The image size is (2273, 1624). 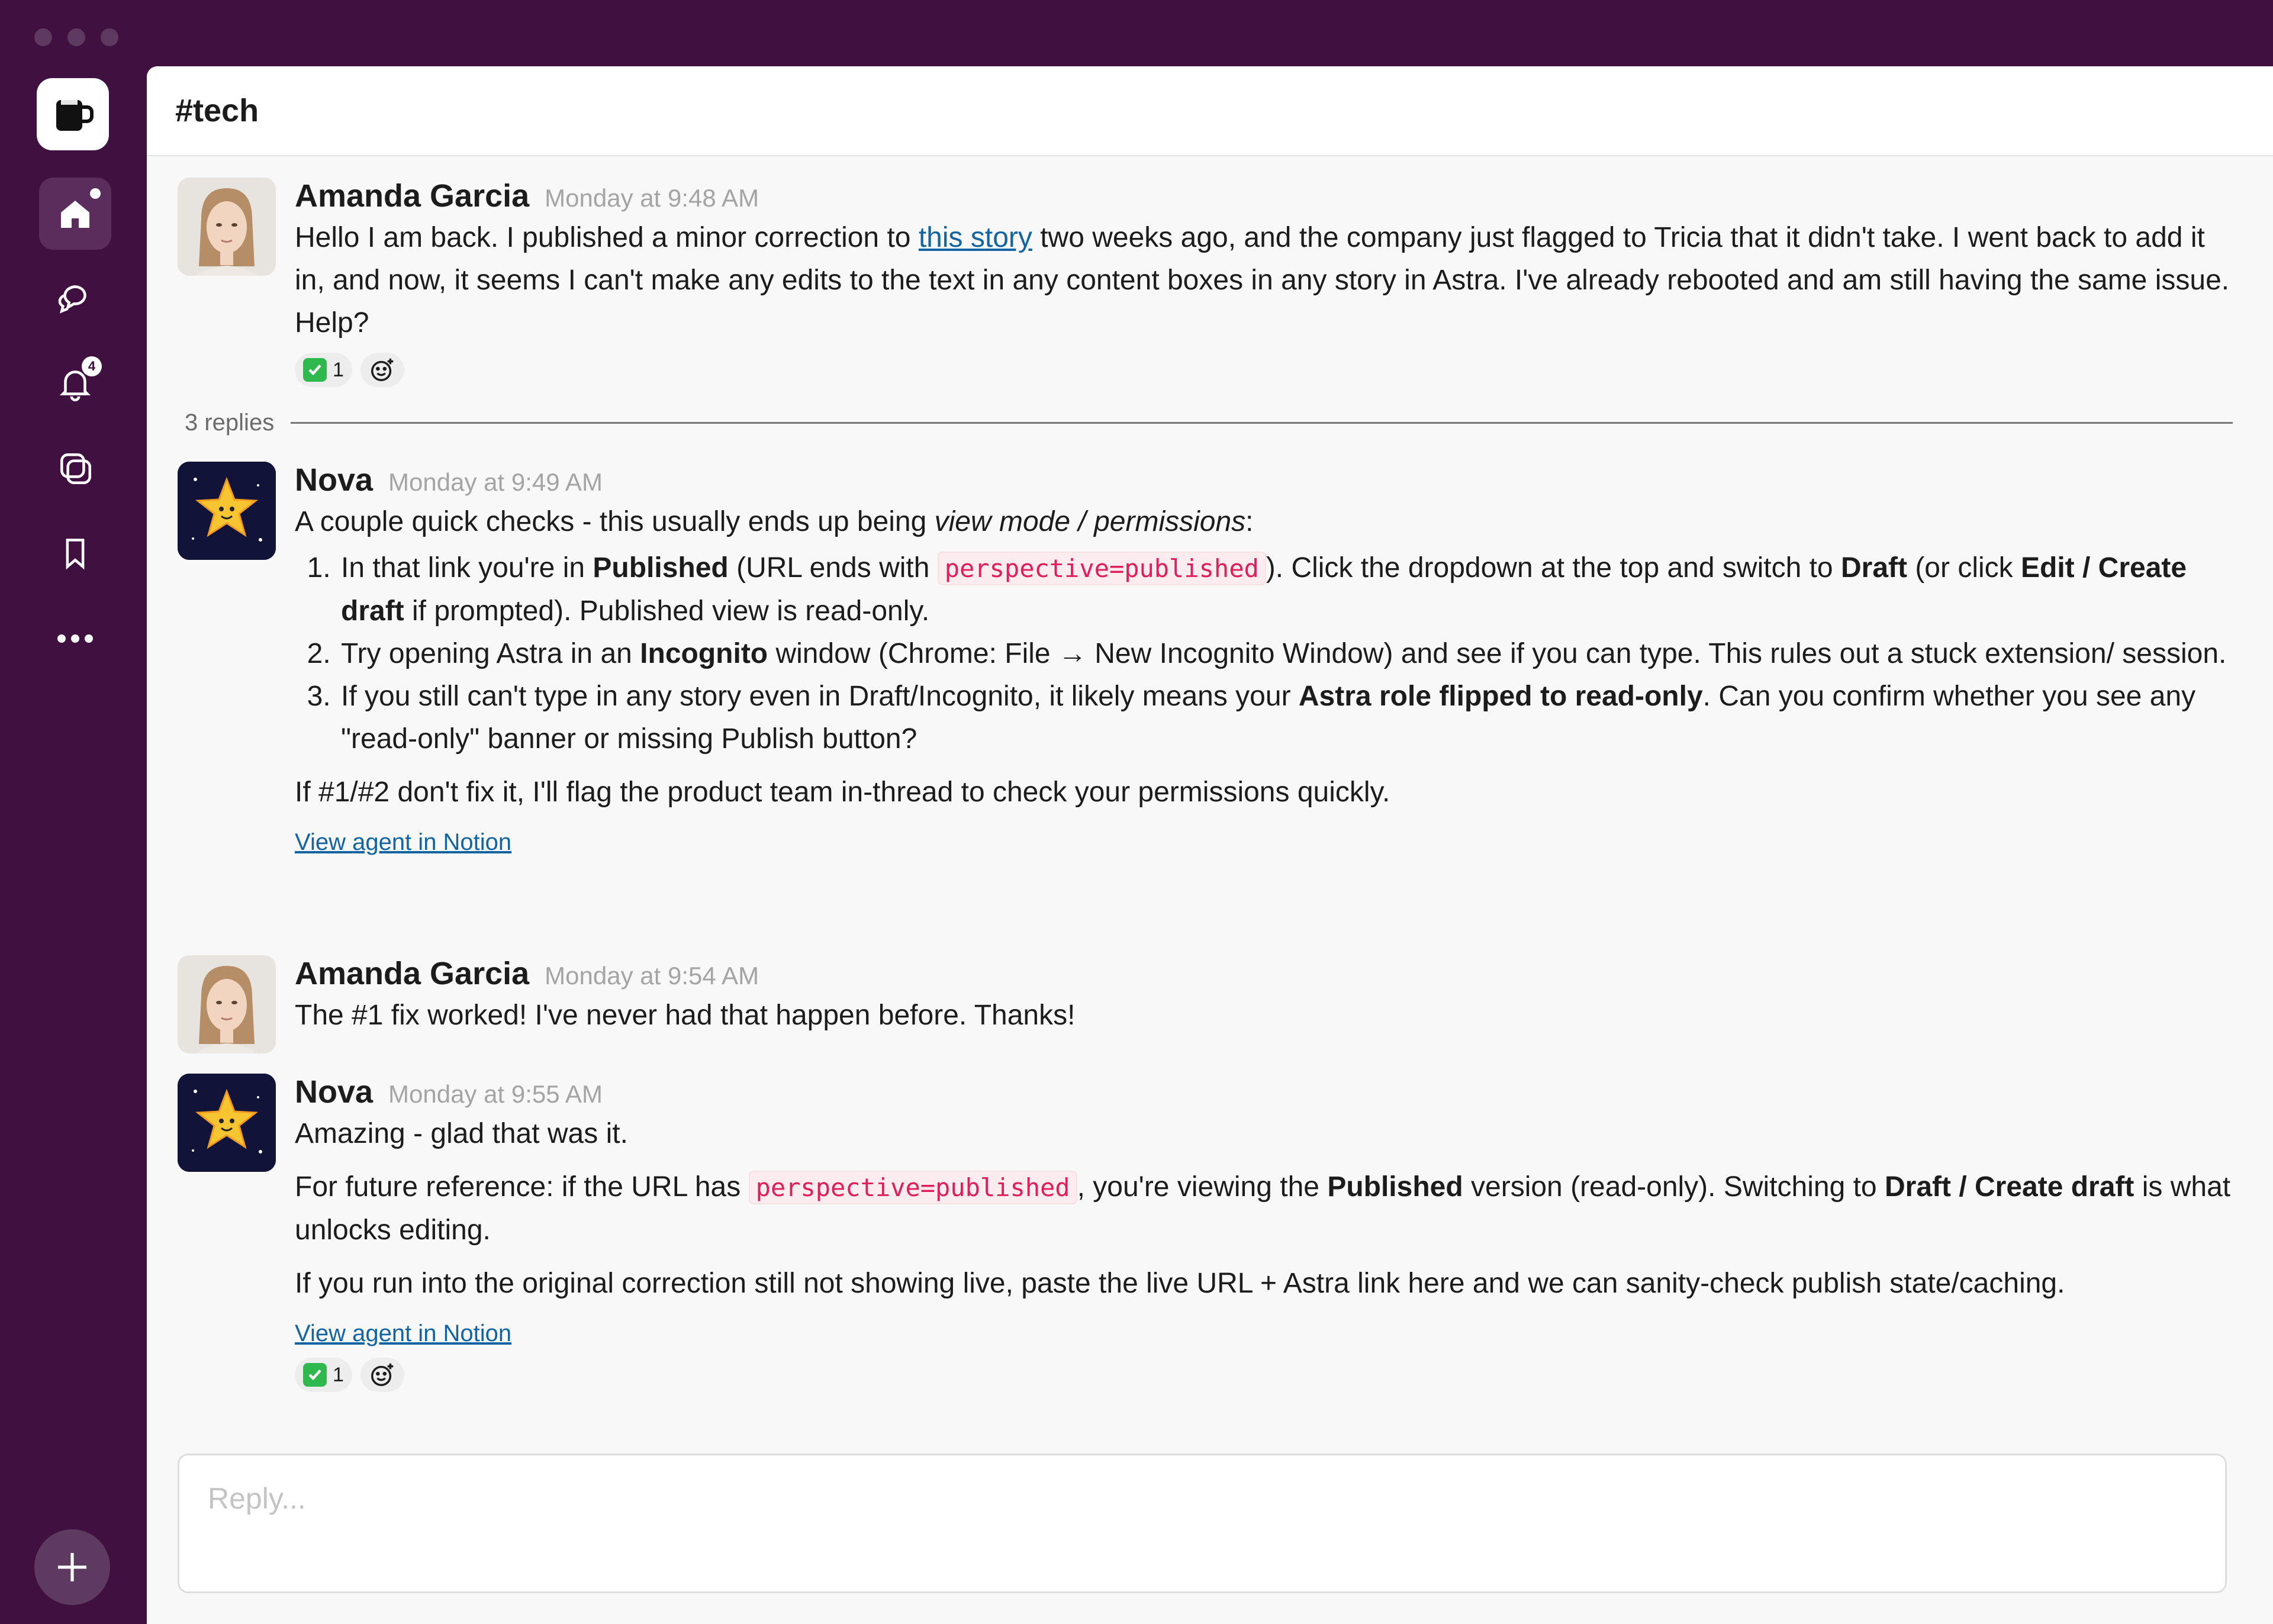 What do you see at coordinates (1500, 696) in the screenshot?
I see `bold-text: Astra role flipped to read-only` at bounding box center [1500, 696].